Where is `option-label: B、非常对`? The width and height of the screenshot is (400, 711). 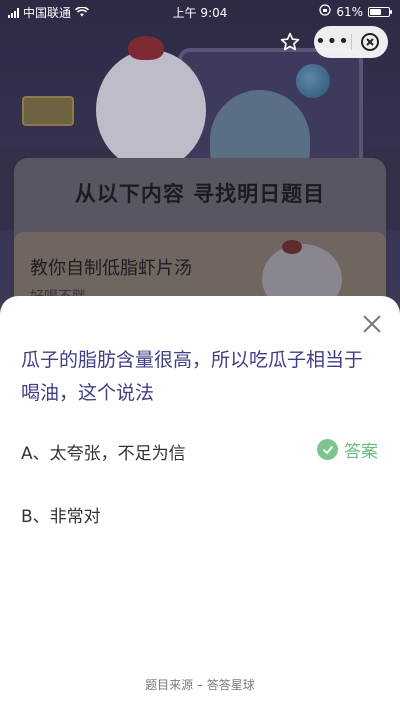 option-label: B、非常对 is located at coordinates (61, 516).